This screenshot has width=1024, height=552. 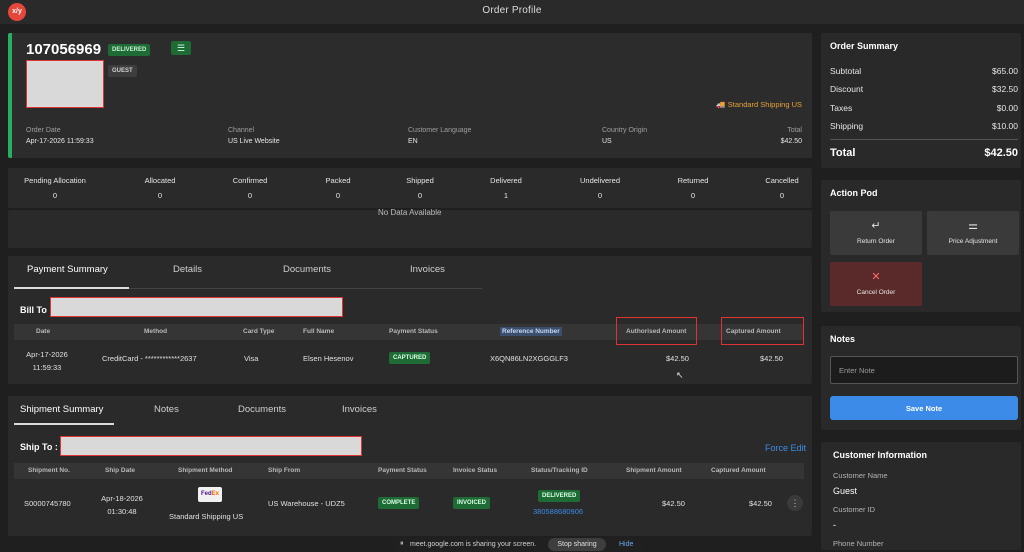 I want to click on cancel-order-button: ✕ Cancel Order, so click(x=876, y=284).